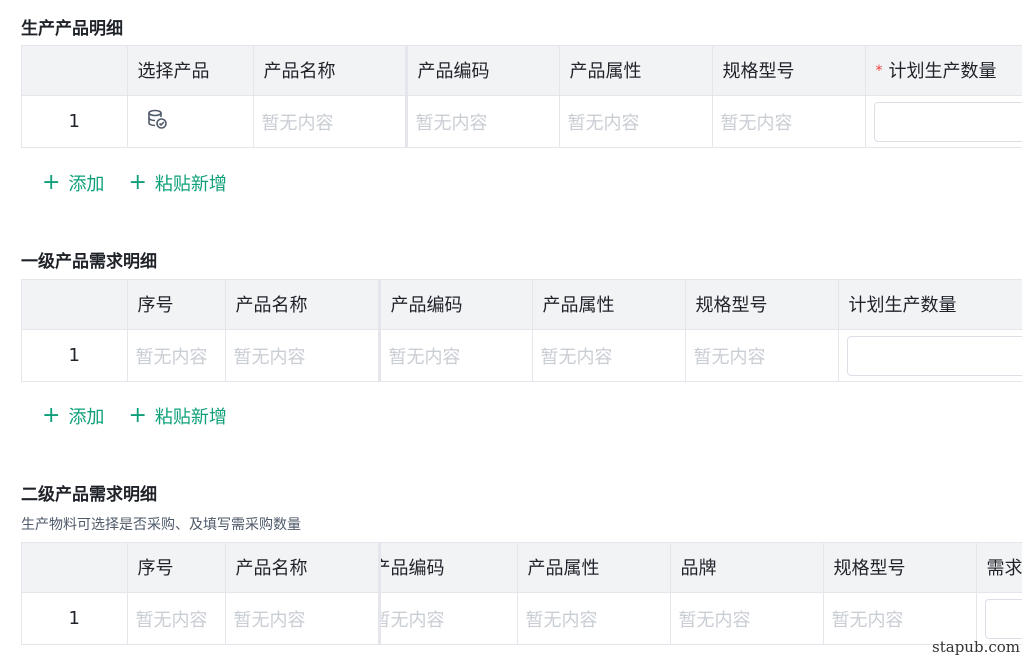  Describe the element at coordinates (190, 71) in the screenshot. I see `header-select-product: 选择产品` at that location.